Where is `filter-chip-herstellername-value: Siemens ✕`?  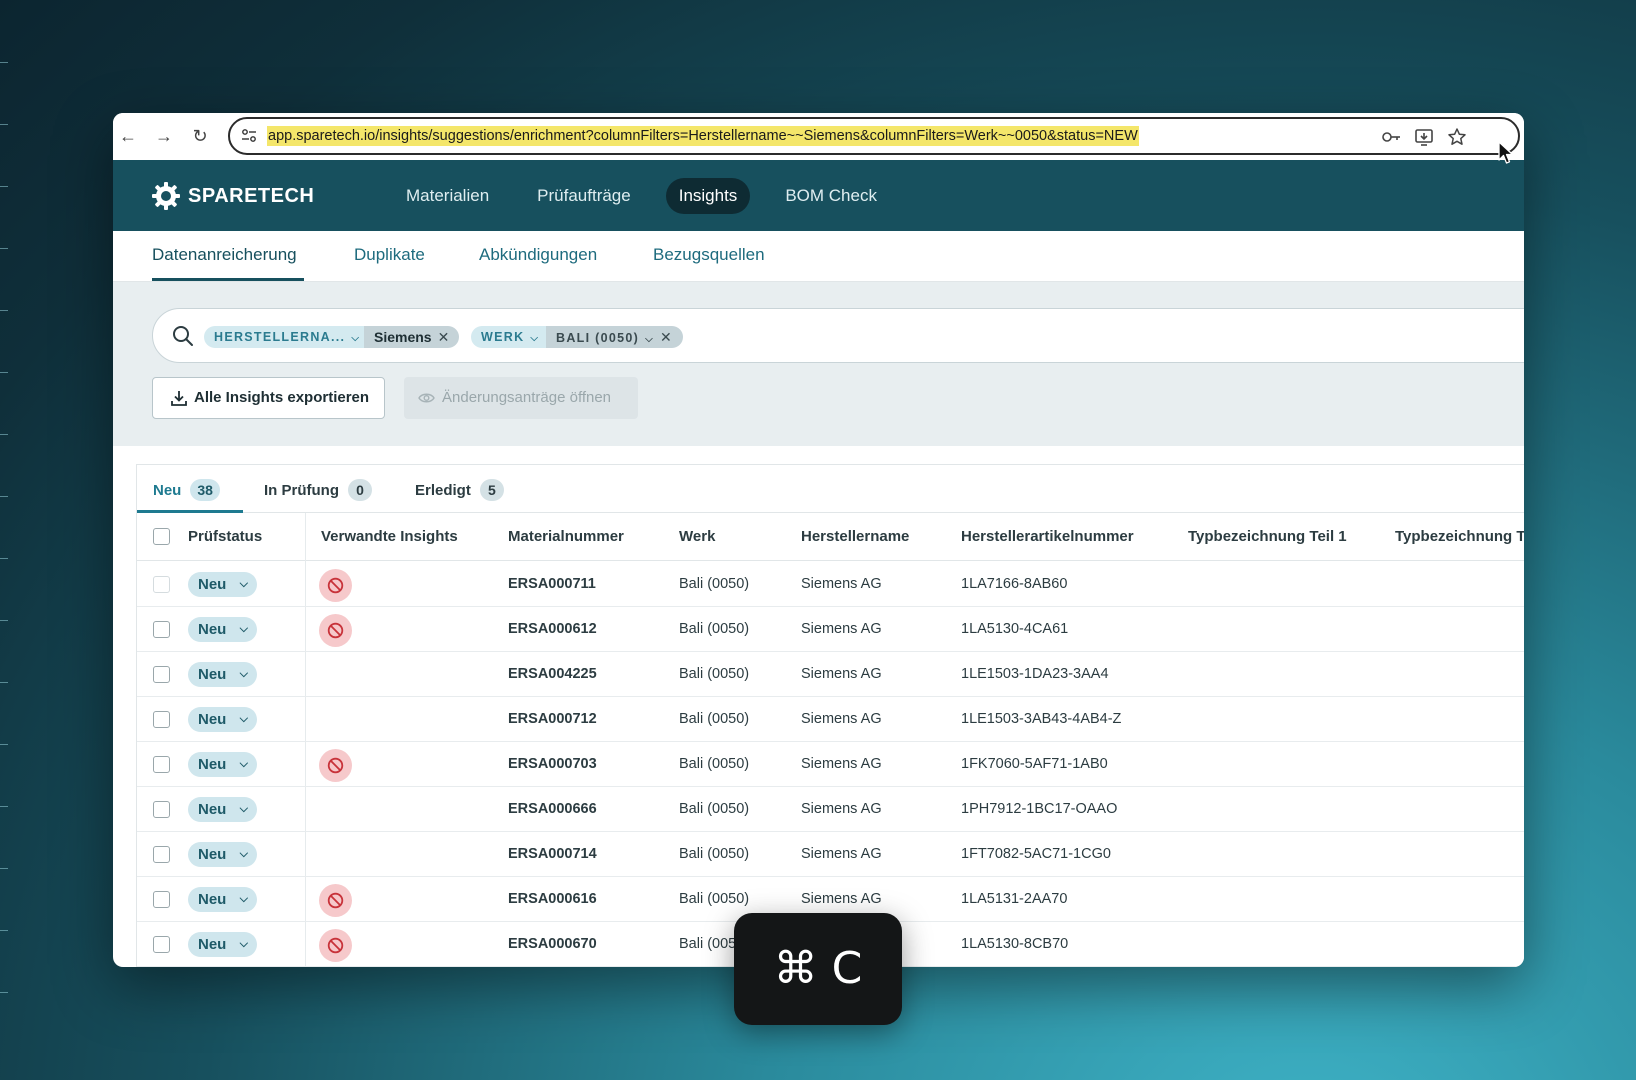 filter-chip-herstellername-value: Siemens ✕ is located at coordinates (412, 337).